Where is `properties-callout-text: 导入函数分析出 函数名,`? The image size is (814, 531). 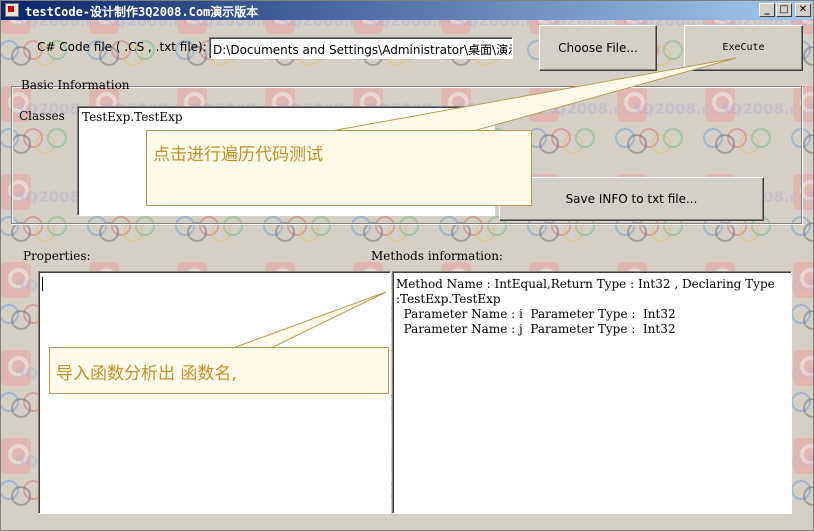 properties-callout-text: 导入函数分析出 函数名, is located at coordinates (146, 374).